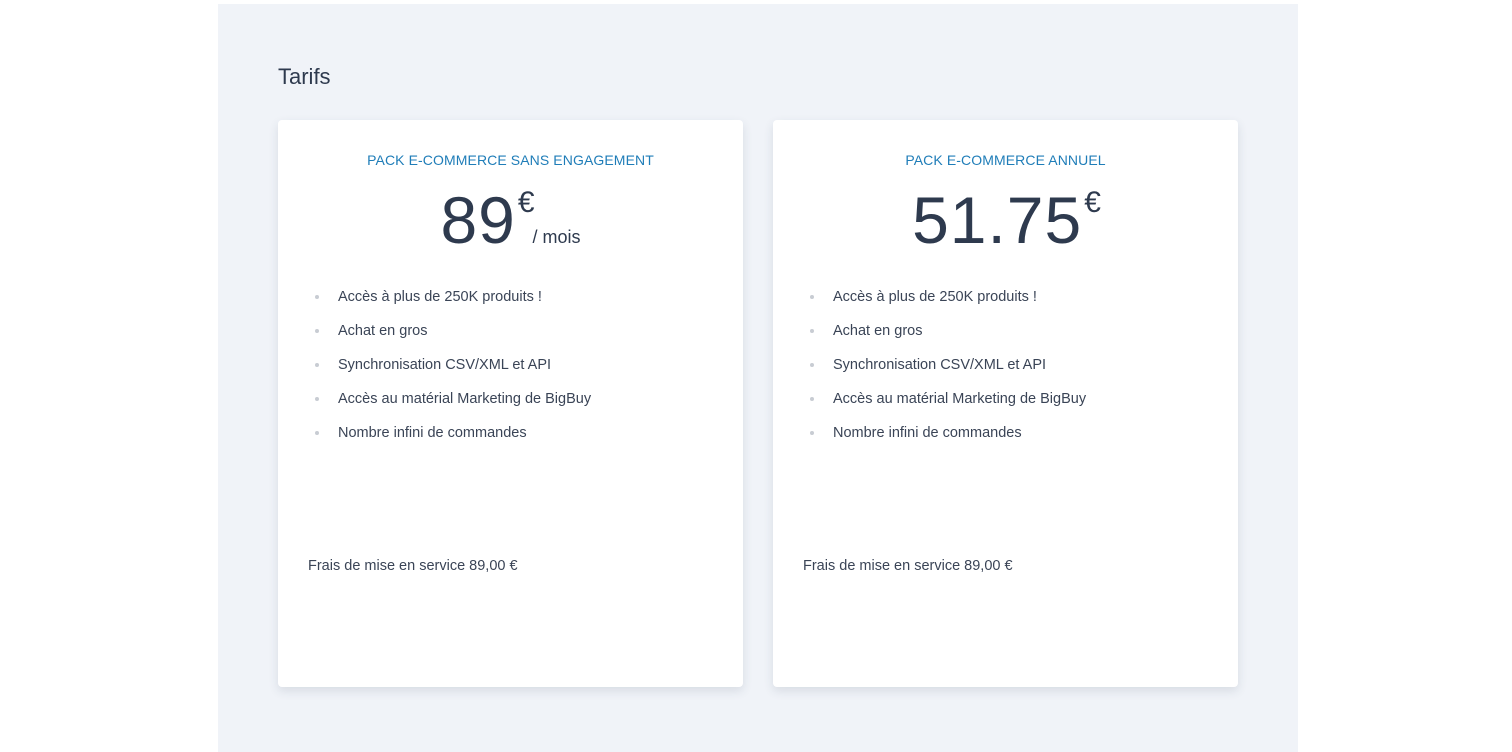 The image size is (1512, 752). I want to click on plan-price: 89€ / mois, so click(510, 220).